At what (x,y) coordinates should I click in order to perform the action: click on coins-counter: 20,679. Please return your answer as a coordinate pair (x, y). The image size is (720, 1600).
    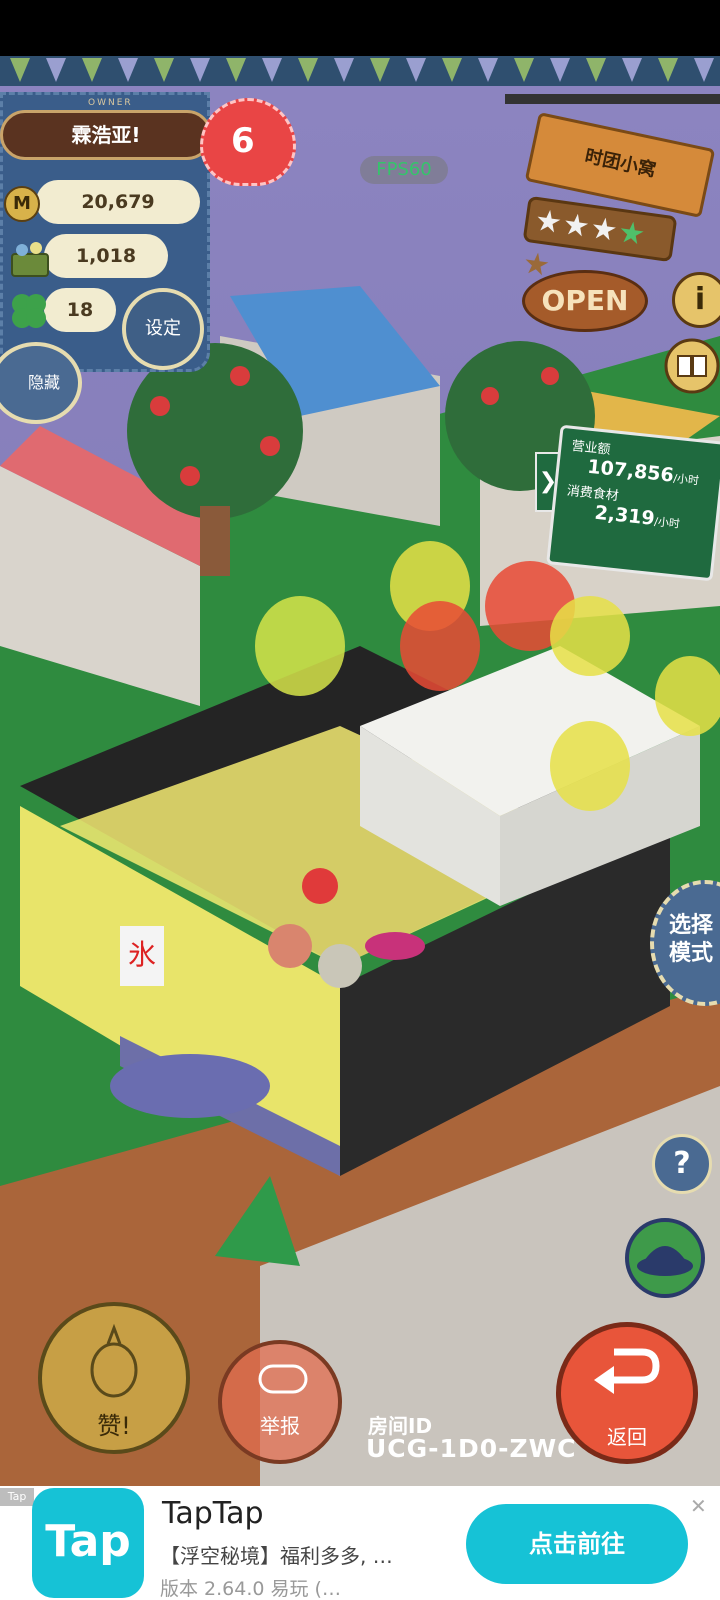
    Looking at the image, I should click on (118, 202).